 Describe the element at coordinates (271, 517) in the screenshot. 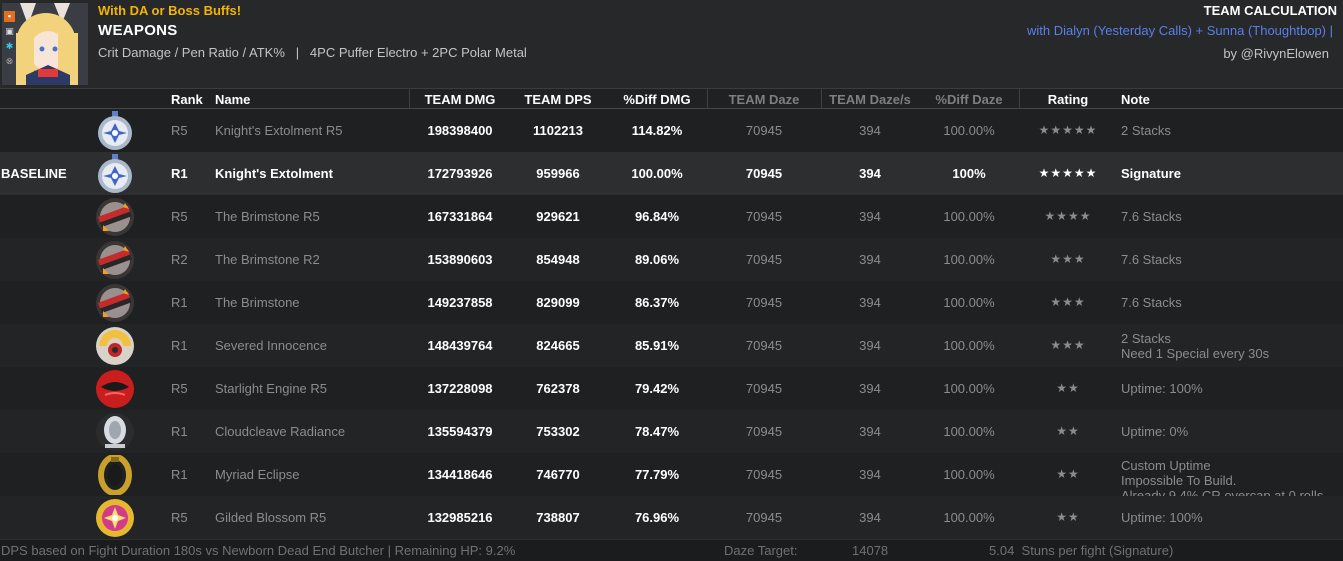

I see `weapon-name: Gilded Blossom R5` at that location.